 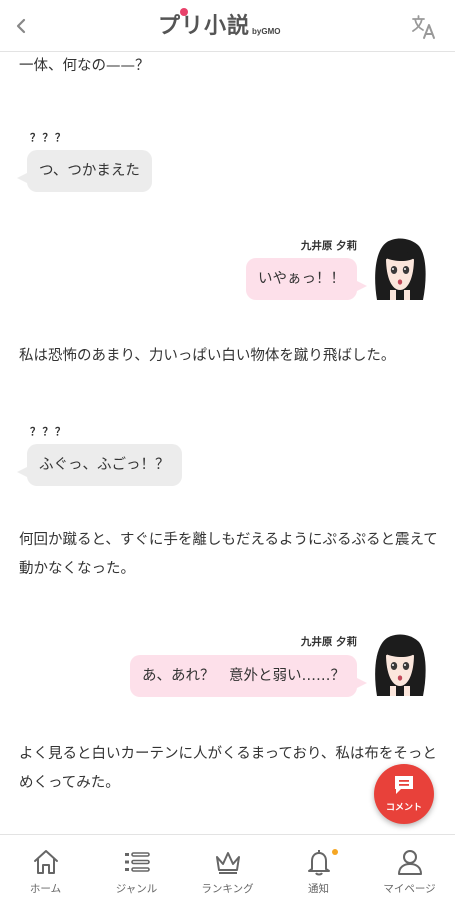 What do you see at coordinates (318, 863) in the screenshot?
I see `bell-icon` at bounding box center [318, 863].